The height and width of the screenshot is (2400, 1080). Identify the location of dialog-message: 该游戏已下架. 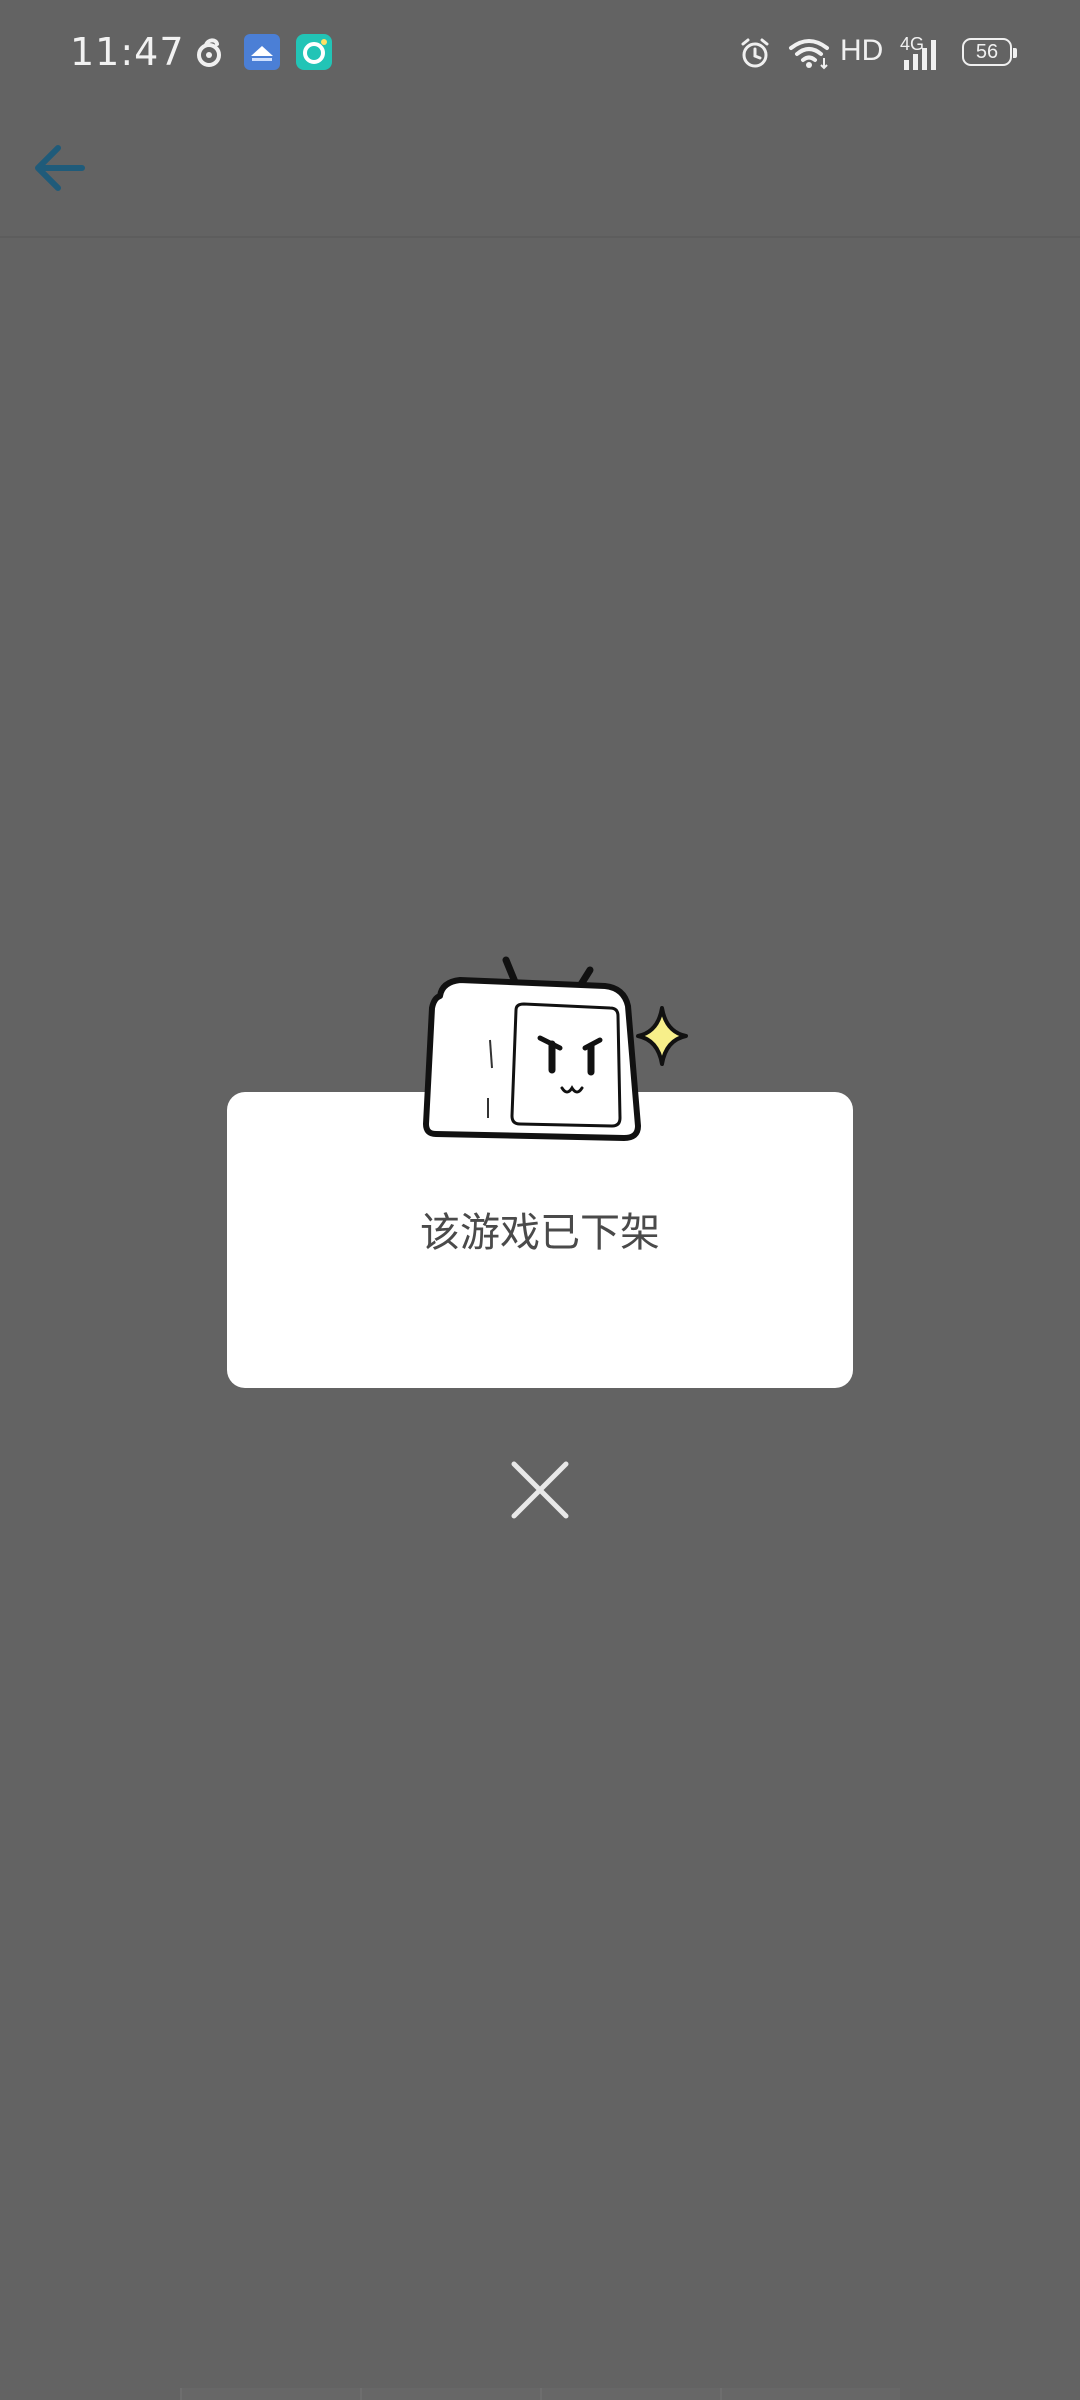
(540, 1233).